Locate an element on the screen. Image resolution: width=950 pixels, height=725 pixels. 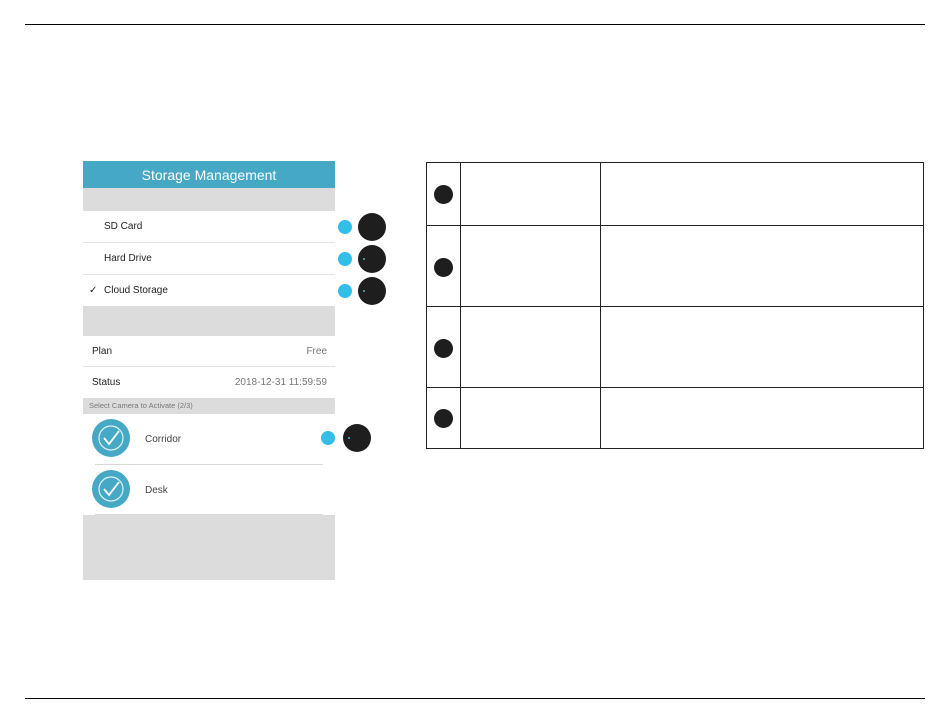
camera-name: Desk is located at coordinates (156, 490).